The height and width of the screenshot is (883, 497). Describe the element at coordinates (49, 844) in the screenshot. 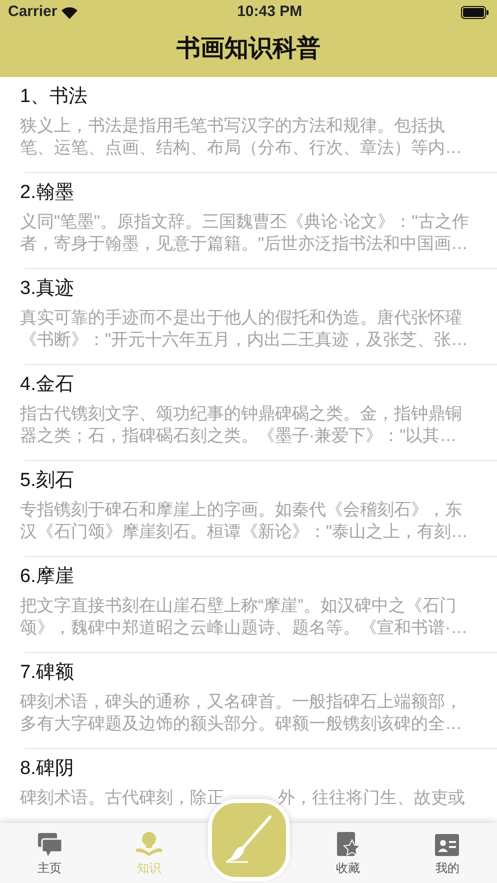

I see `chat-icon` at that location.